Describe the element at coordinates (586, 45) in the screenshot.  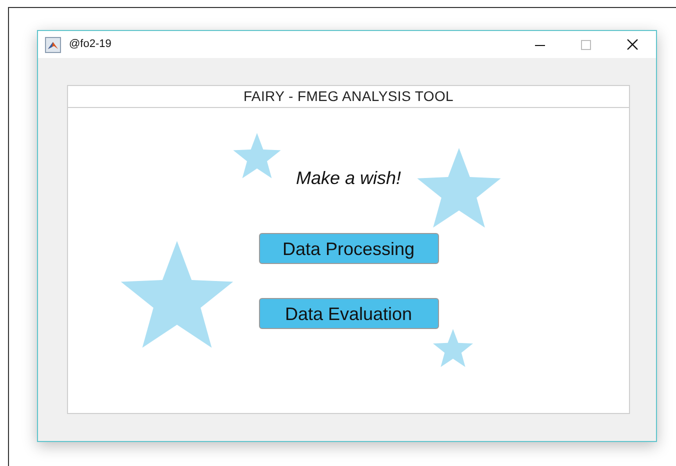
I see `maximize-icon` at that location.